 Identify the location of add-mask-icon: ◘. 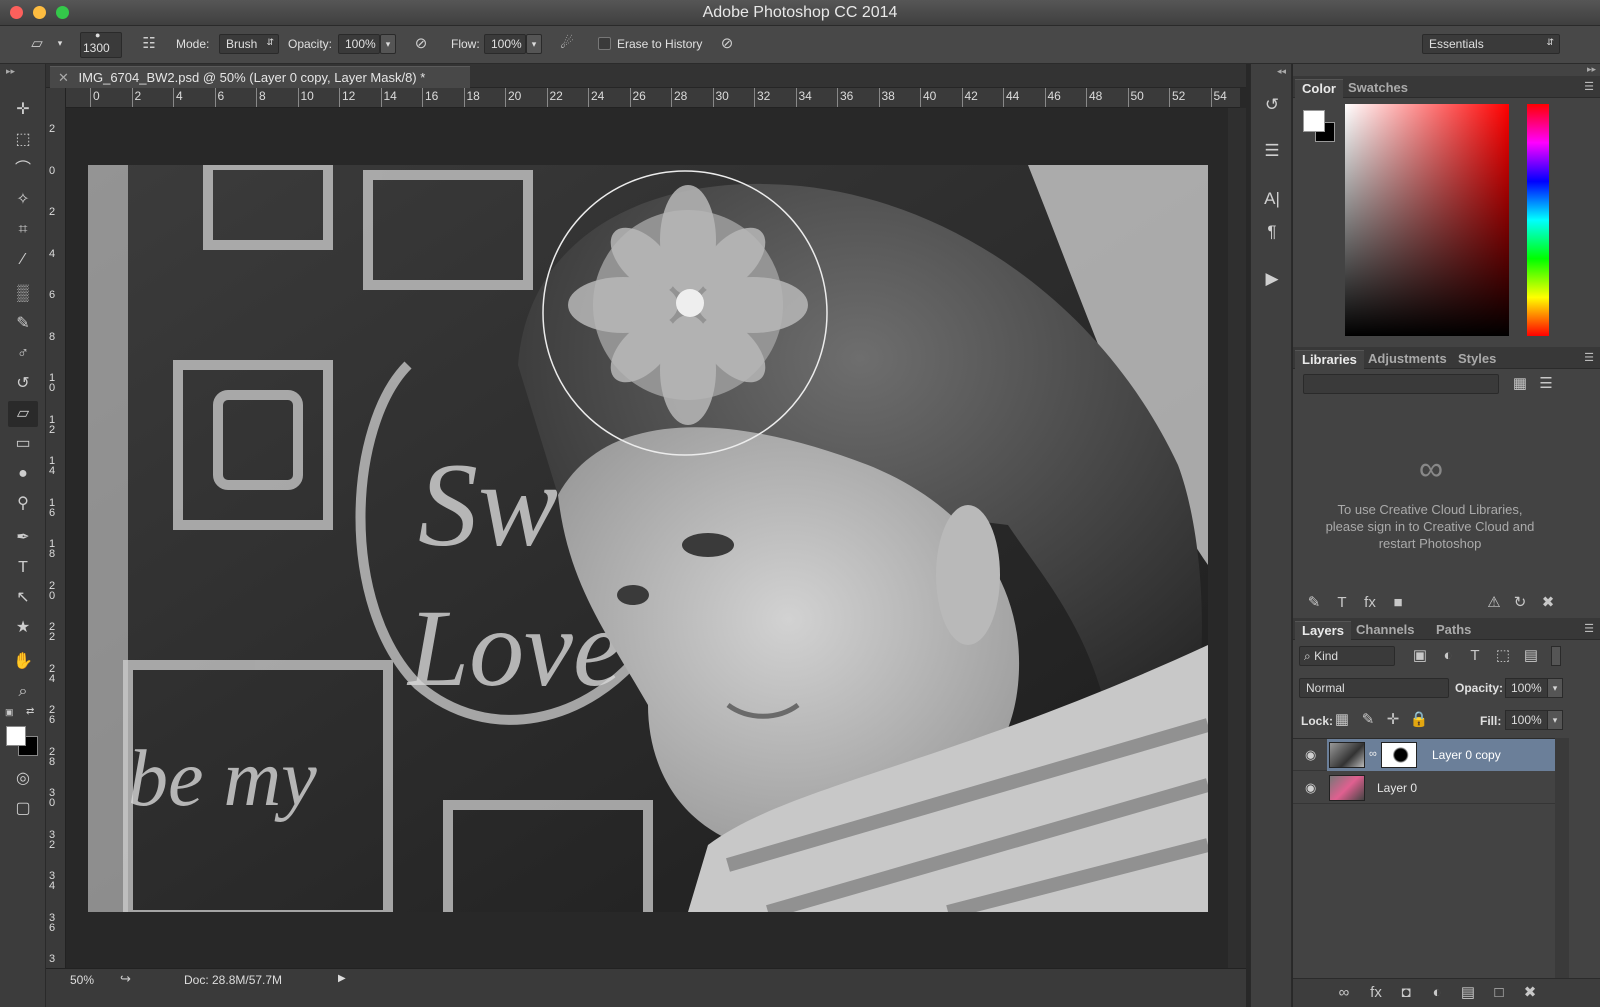
(1406, 993).